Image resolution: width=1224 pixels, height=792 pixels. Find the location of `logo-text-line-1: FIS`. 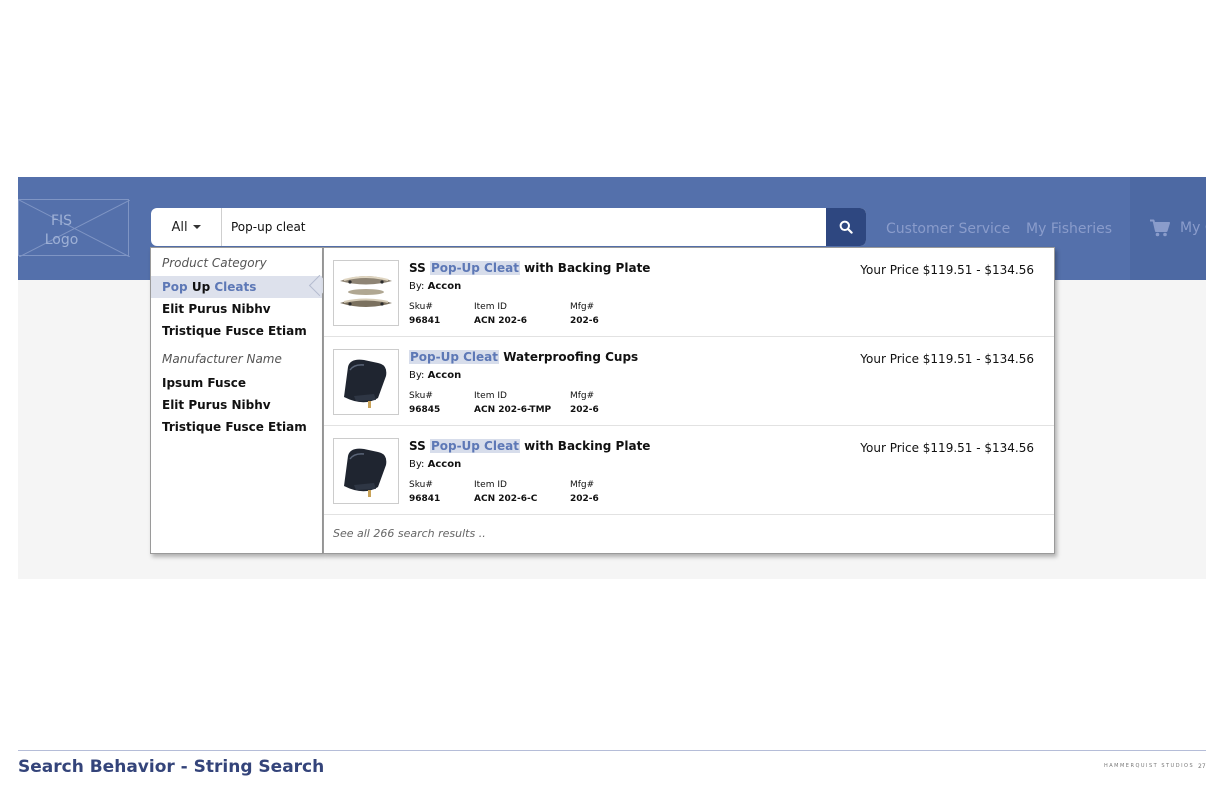

logo-text-line-1: FIS is located at coordinates (61, 221).